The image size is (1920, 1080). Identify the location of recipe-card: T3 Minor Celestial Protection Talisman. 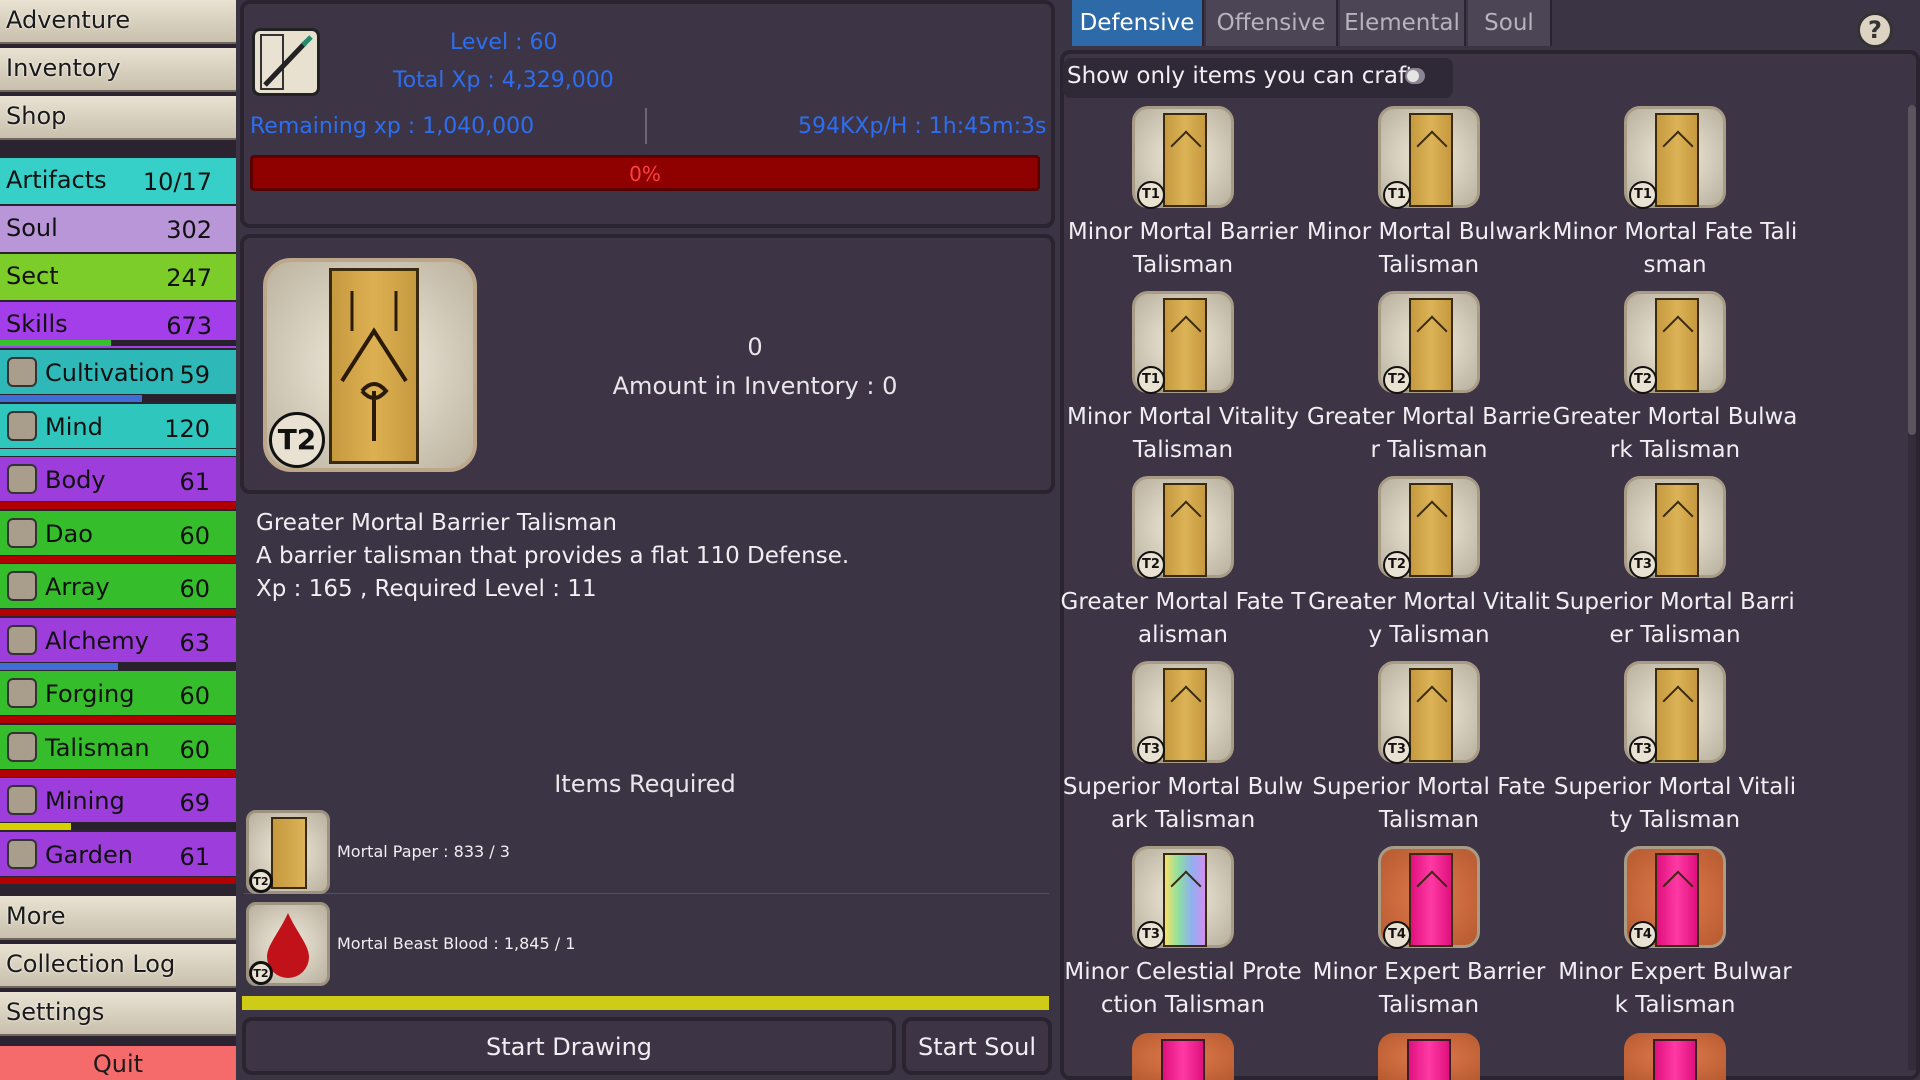
(1183, 938).